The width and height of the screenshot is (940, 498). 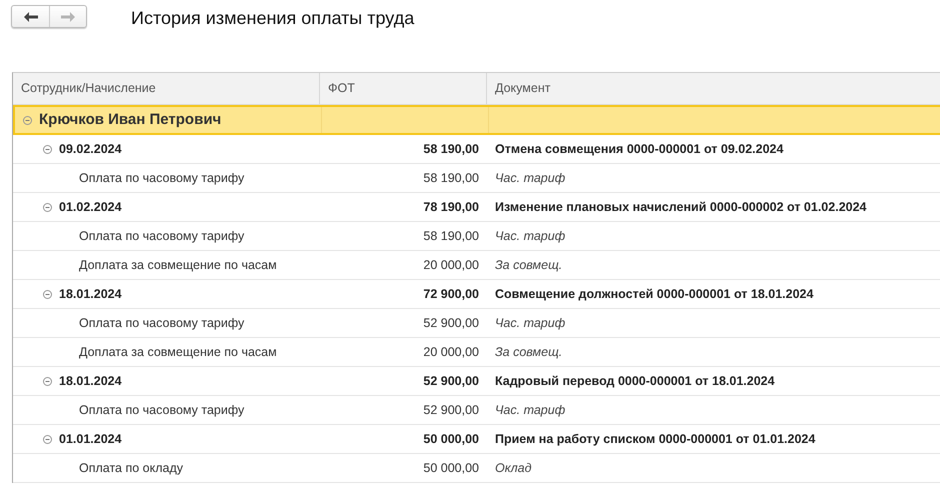 What do you see at coordinates (476, 120) in the screenshot?
I see `employee-row: Крючков Иван Петрович` at bounding box center [476, 120].